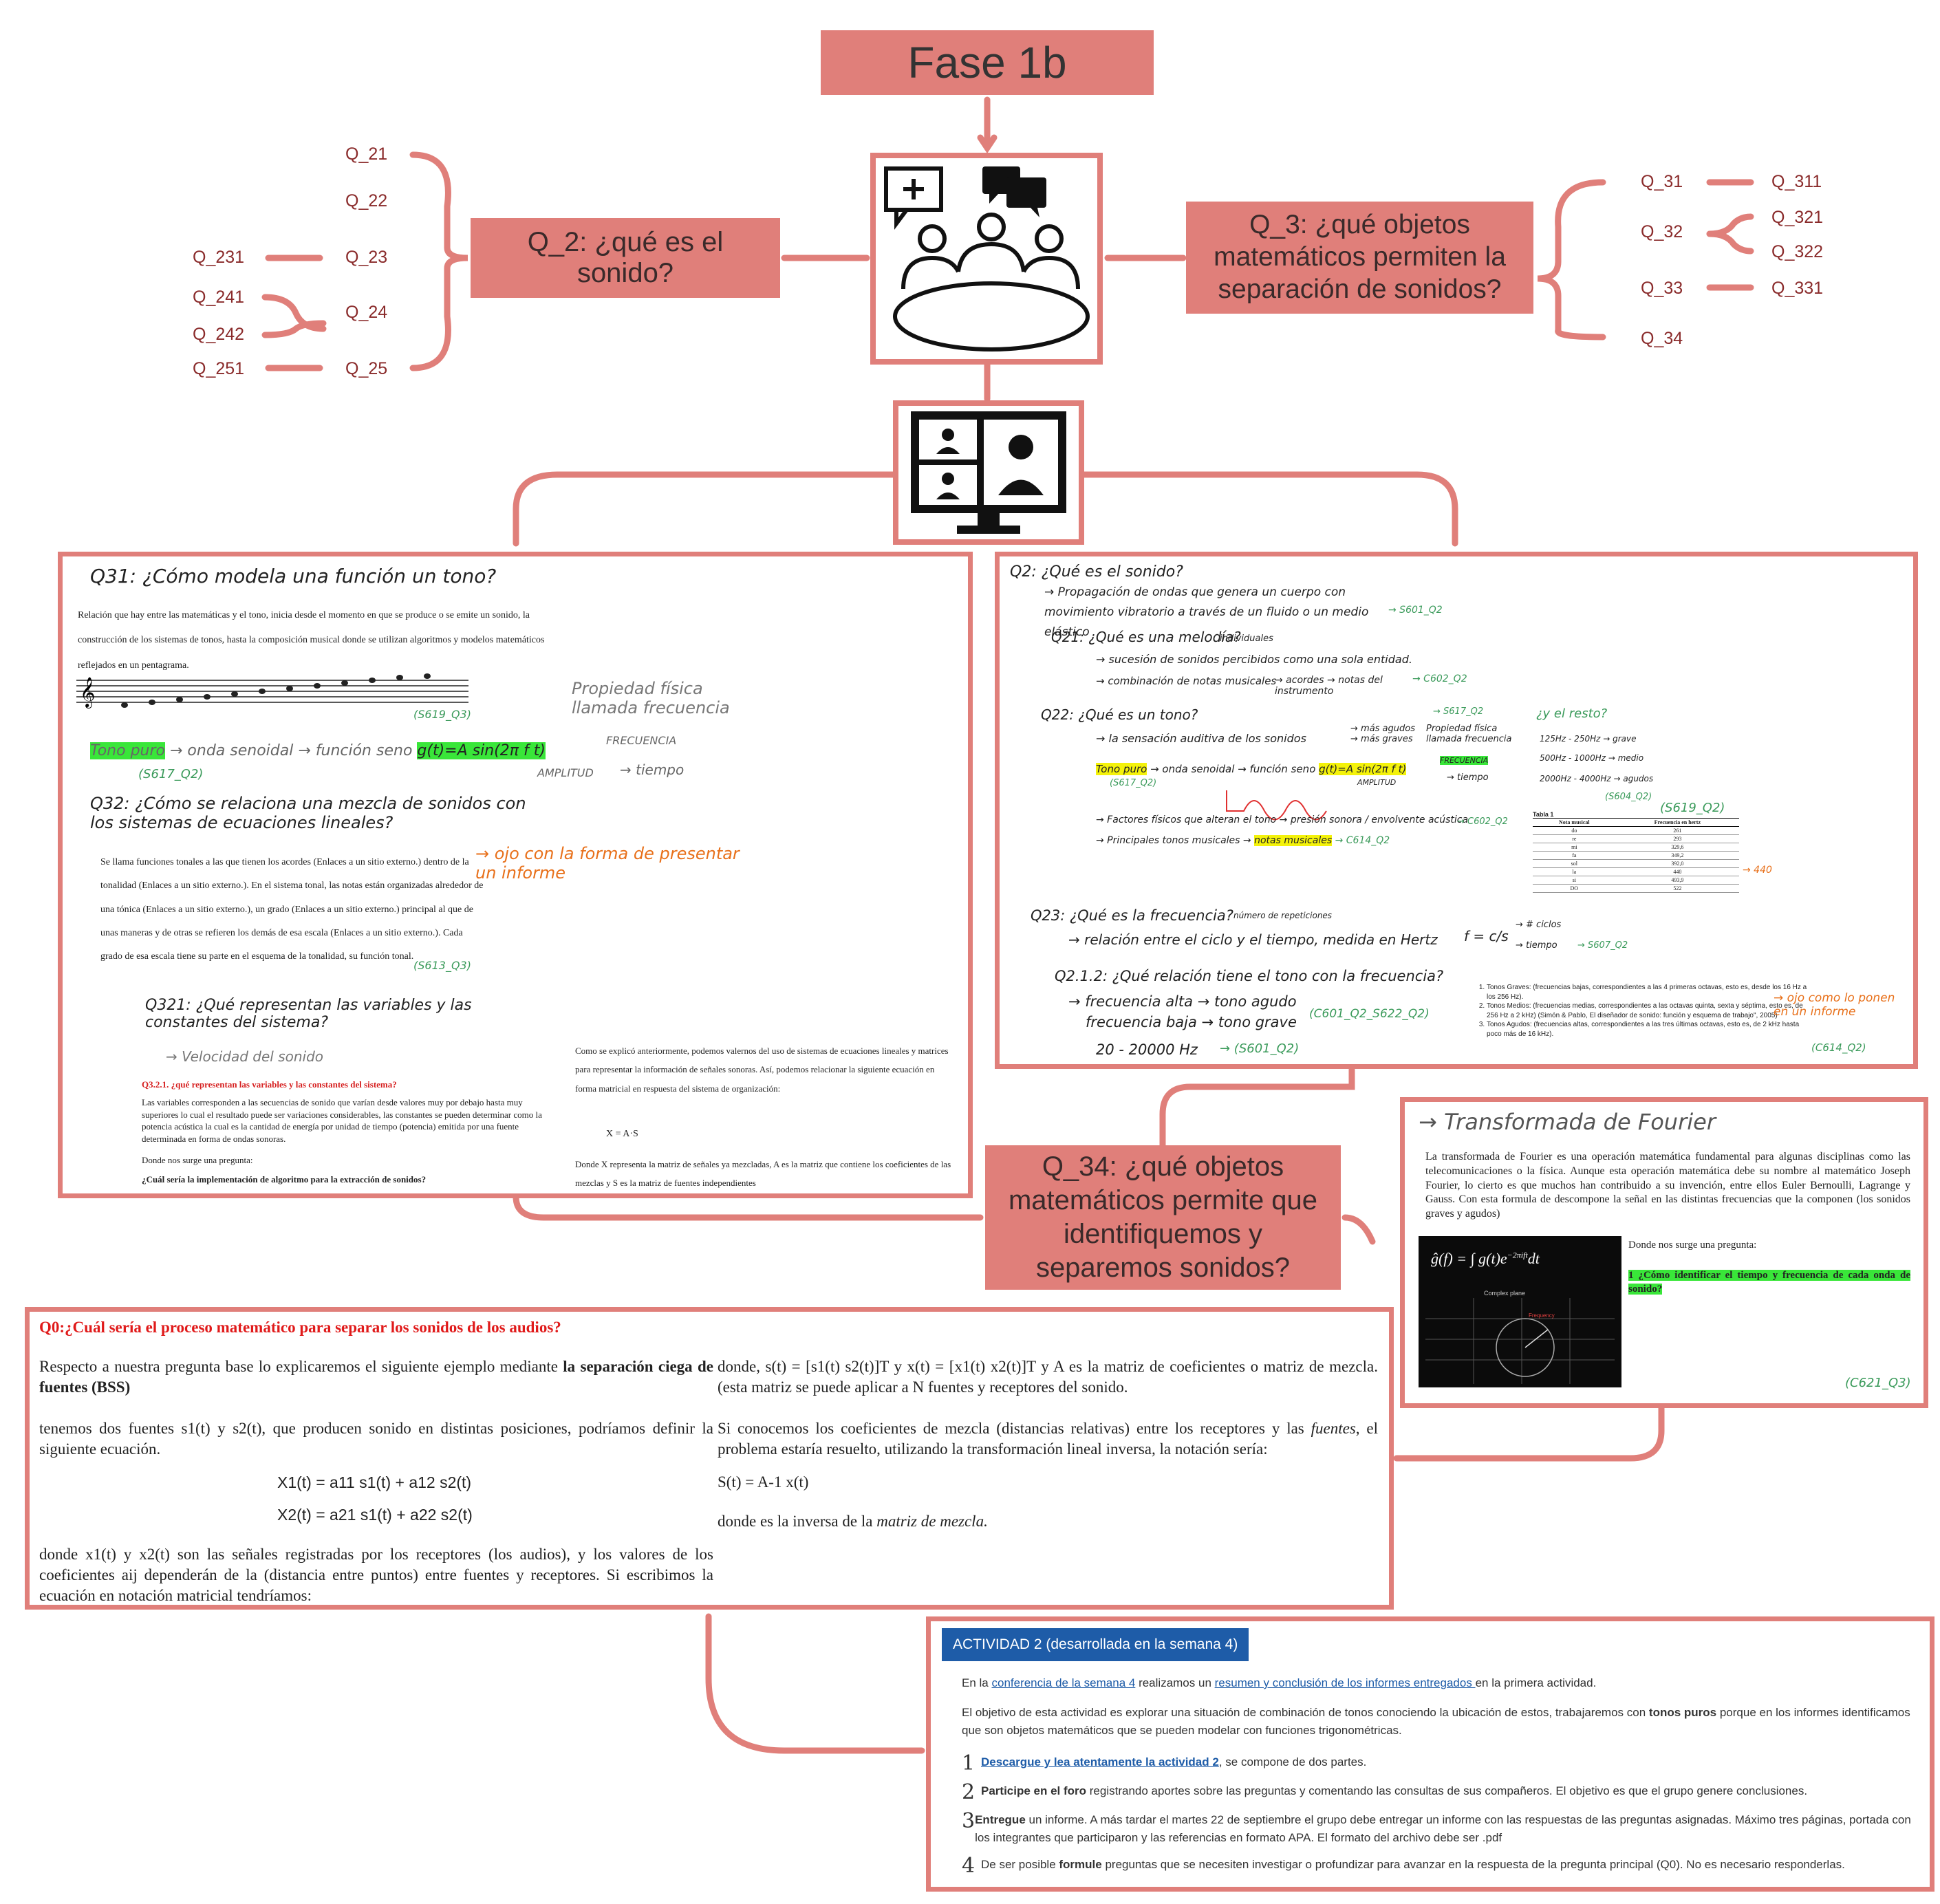  I want to click on table-row: DO 522, so click(1636, 888).